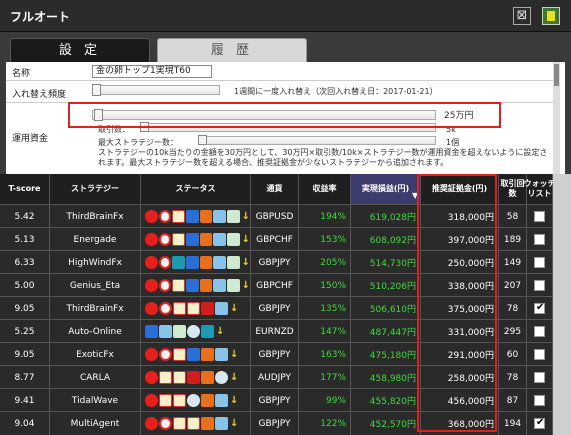  What do you see at coordinates (196, 189) in the screenshot?
I see `col-status: ステータス` at bounding box center [196, 189].